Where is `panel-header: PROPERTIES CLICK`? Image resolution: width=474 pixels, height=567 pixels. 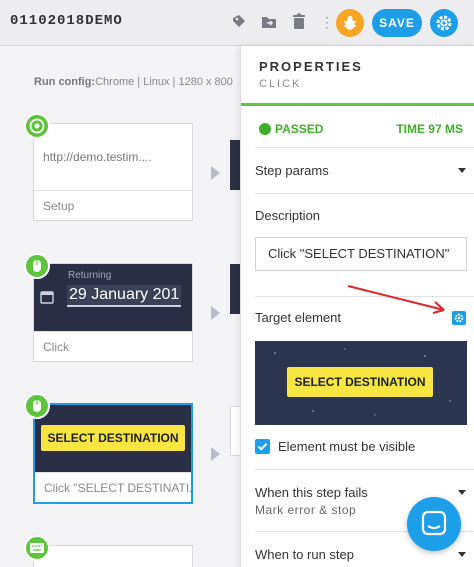
panel-header: PROPERTIES CLICK is located at coordinates (357, 76).